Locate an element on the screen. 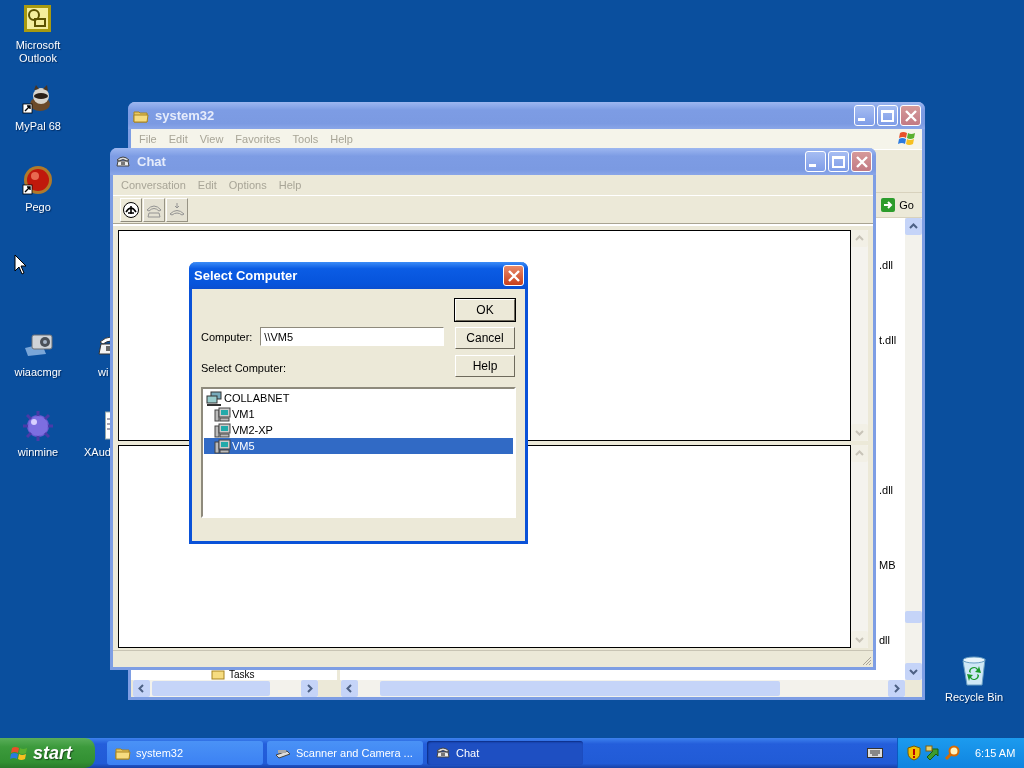  icon-label: winmine is located at coordinates (38, 452).